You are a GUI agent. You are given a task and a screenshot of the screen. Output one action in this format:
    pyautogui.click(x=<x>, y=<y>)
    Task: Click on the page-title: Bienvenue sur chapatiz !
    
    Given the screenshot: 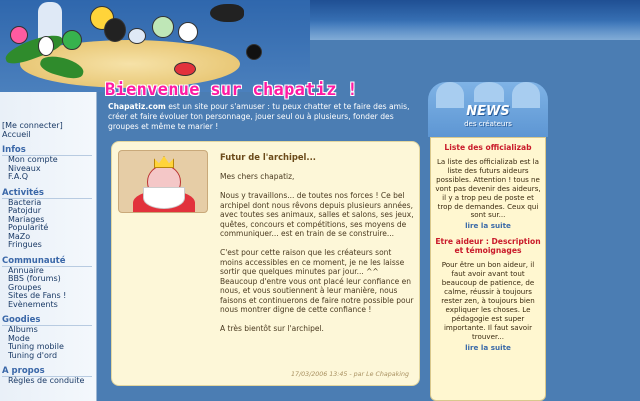 What is the action you would take?
    pyautogui.click(x=231, y=90)
    